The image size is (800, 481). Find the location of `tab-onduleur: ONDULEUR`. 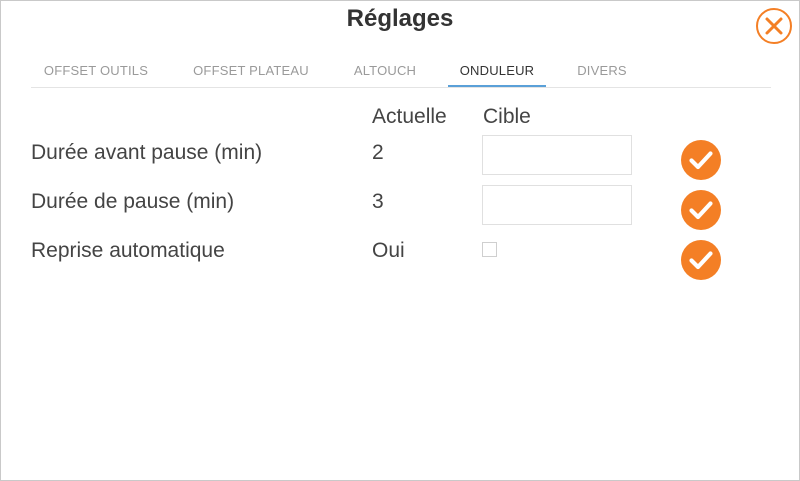

tab-onduleur: ONDULEUR is located at coordinates (497, 73).